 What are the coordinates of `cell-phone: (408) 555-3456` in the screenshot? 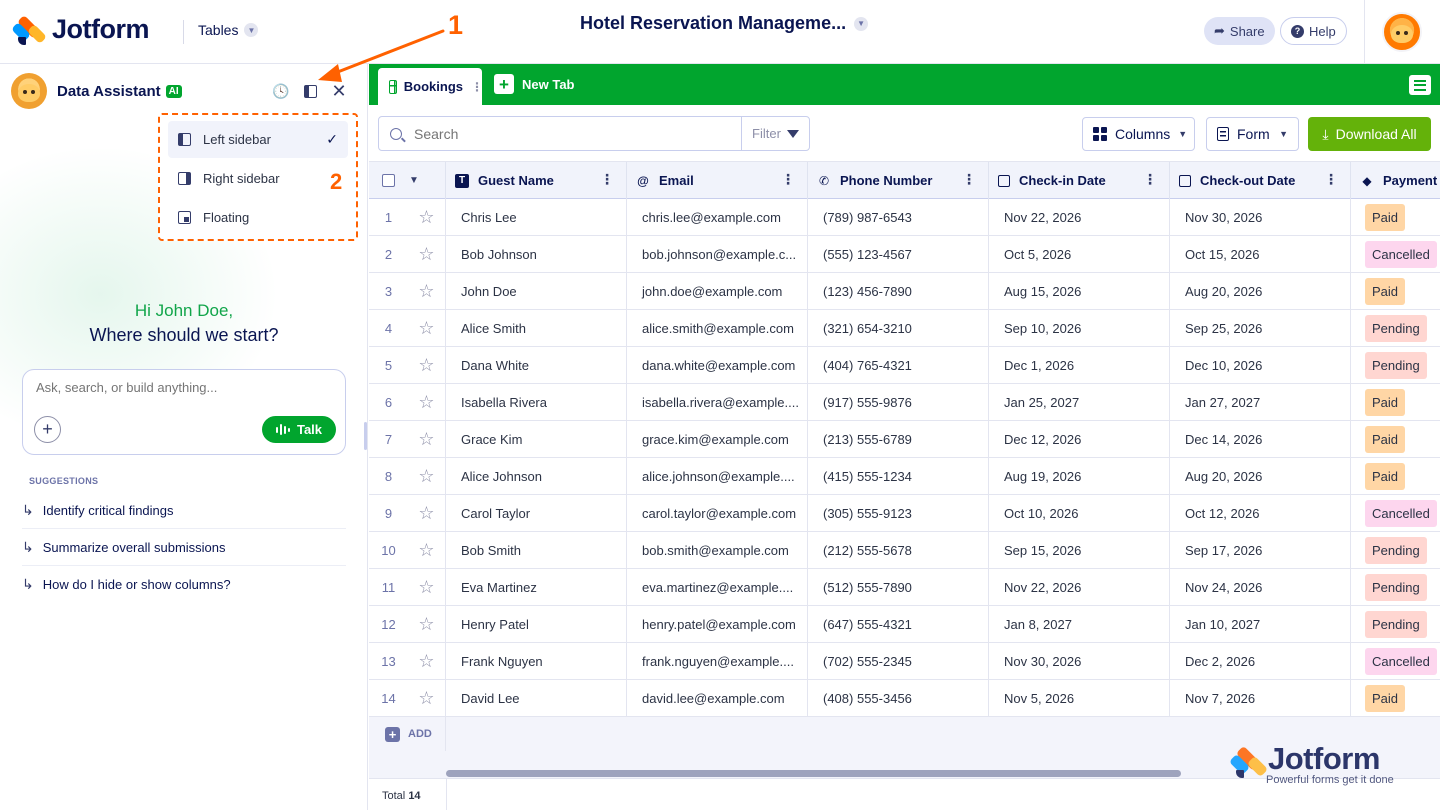 It's located at (898, 698).